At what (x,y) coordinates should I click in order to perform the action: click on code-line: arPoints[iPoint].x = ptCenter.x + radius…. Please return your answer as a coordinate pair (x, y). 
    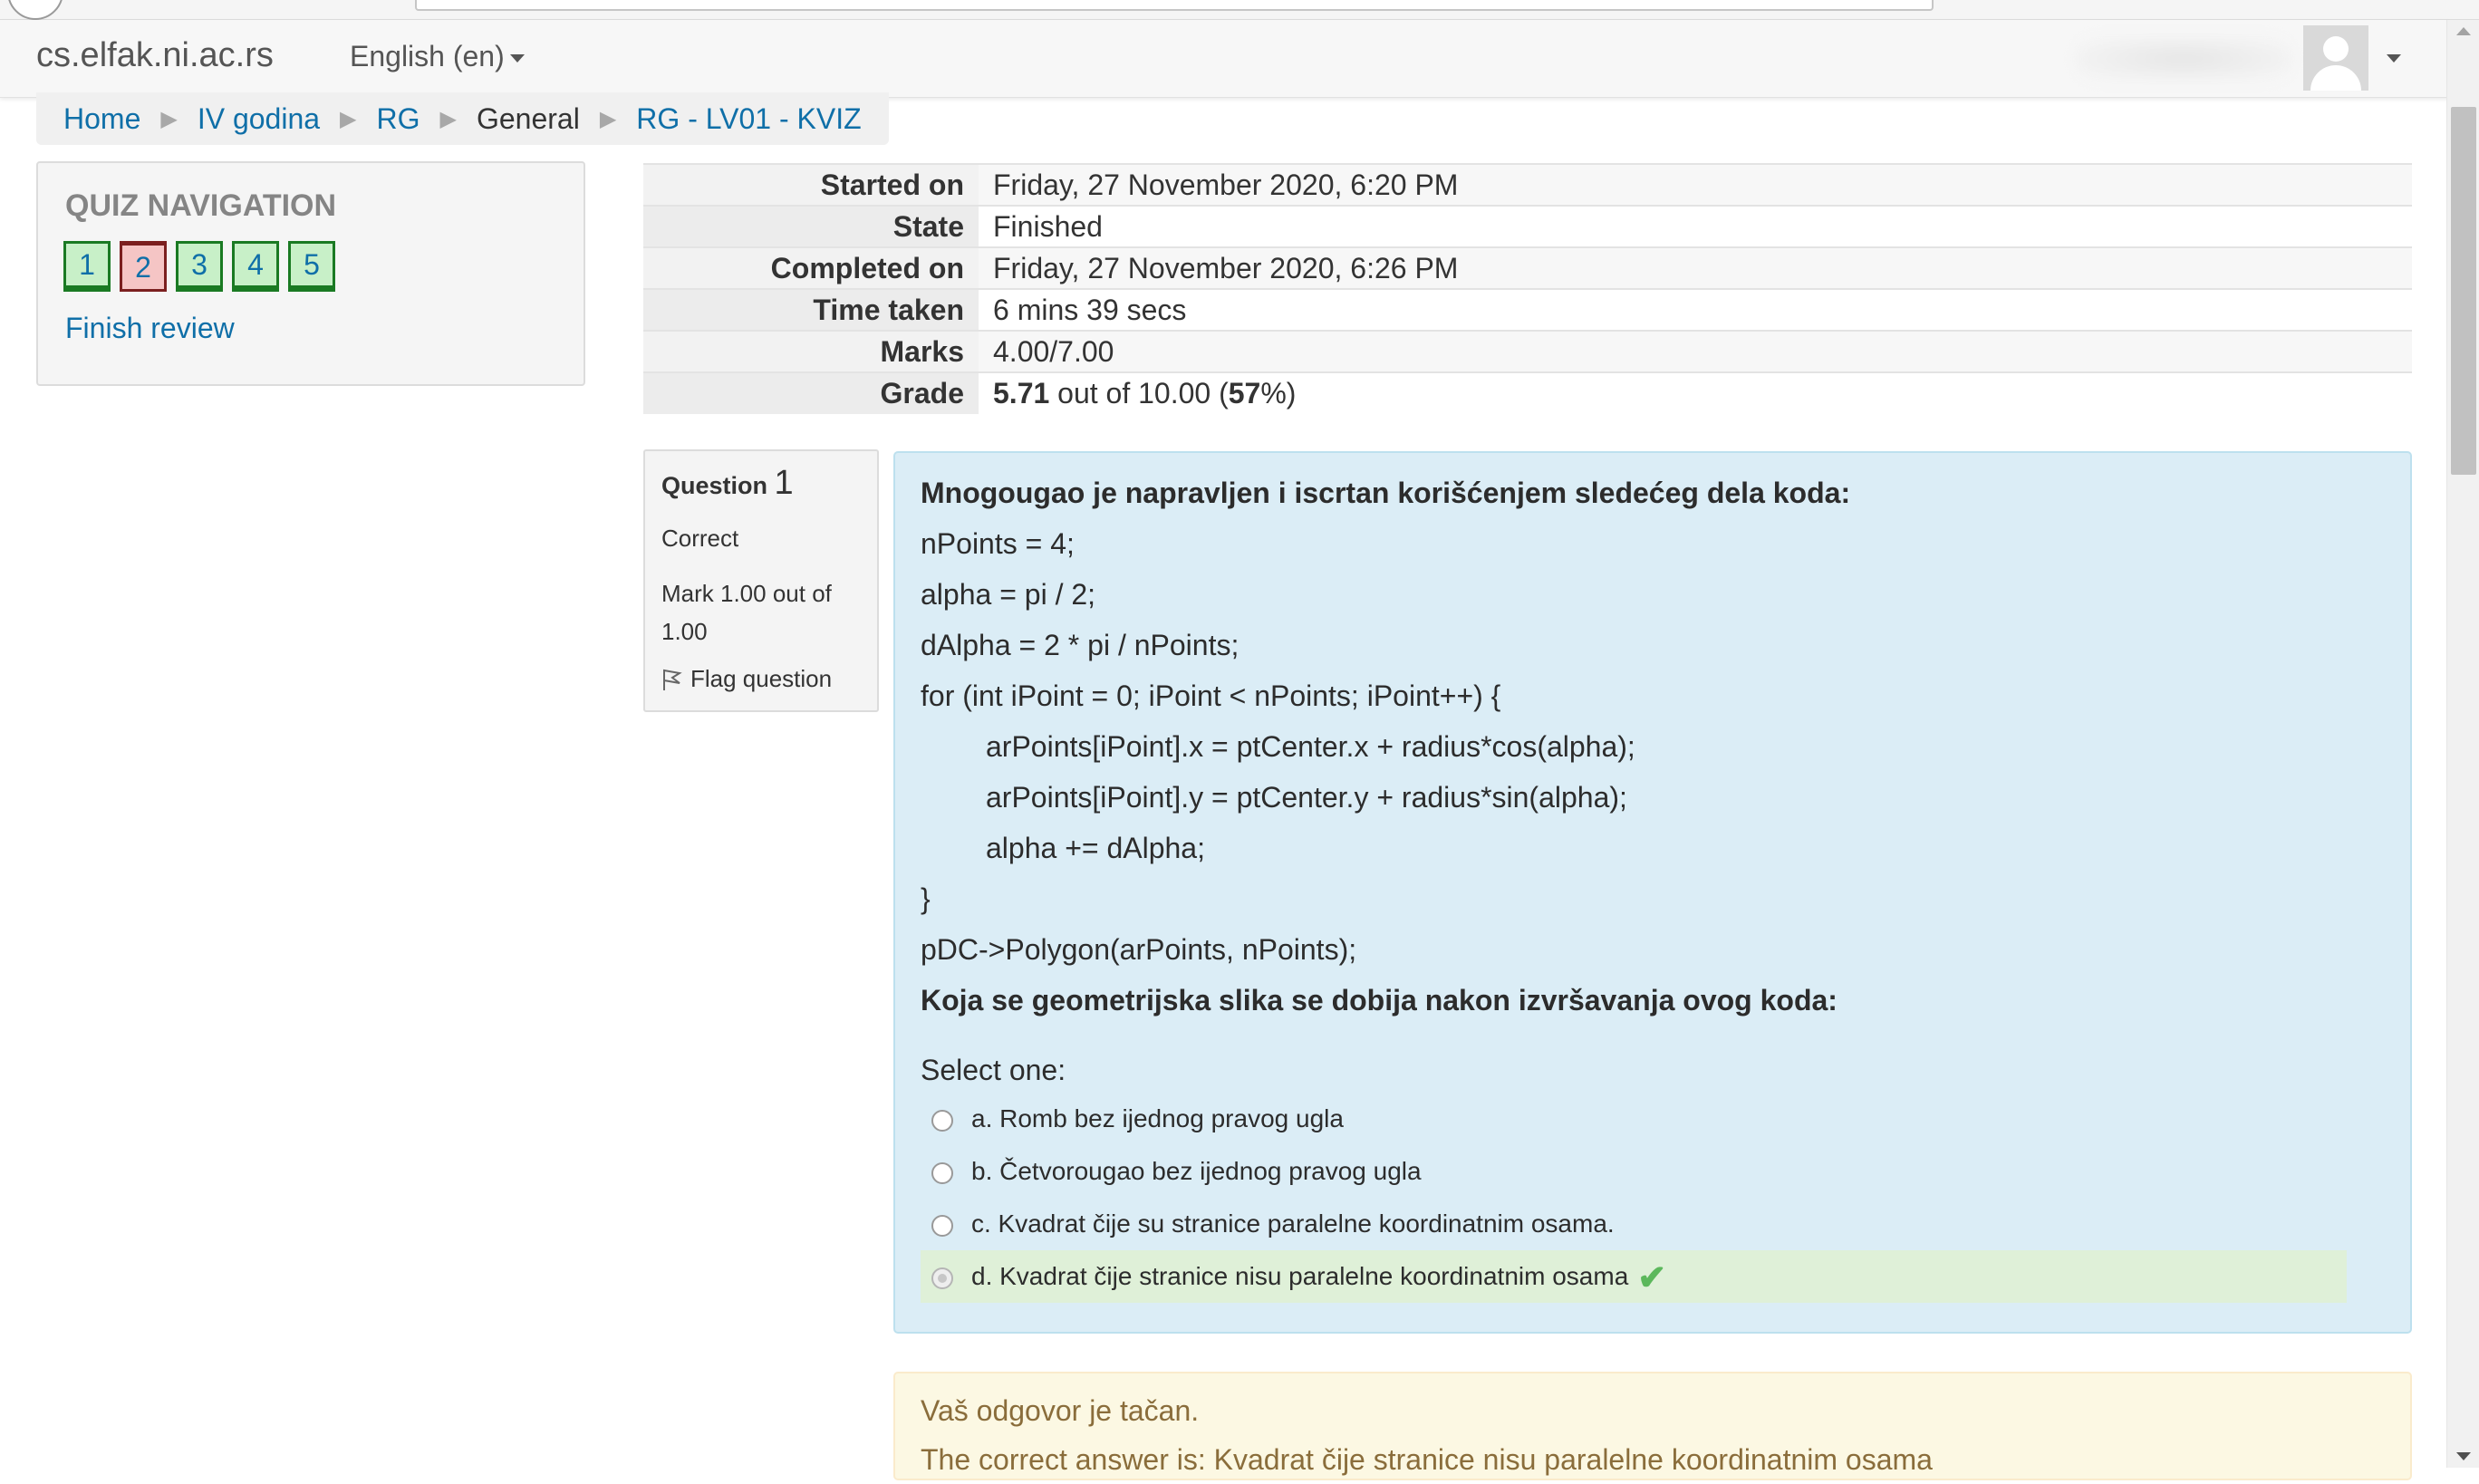
    Looking at the image, I should click on (1310, 746).